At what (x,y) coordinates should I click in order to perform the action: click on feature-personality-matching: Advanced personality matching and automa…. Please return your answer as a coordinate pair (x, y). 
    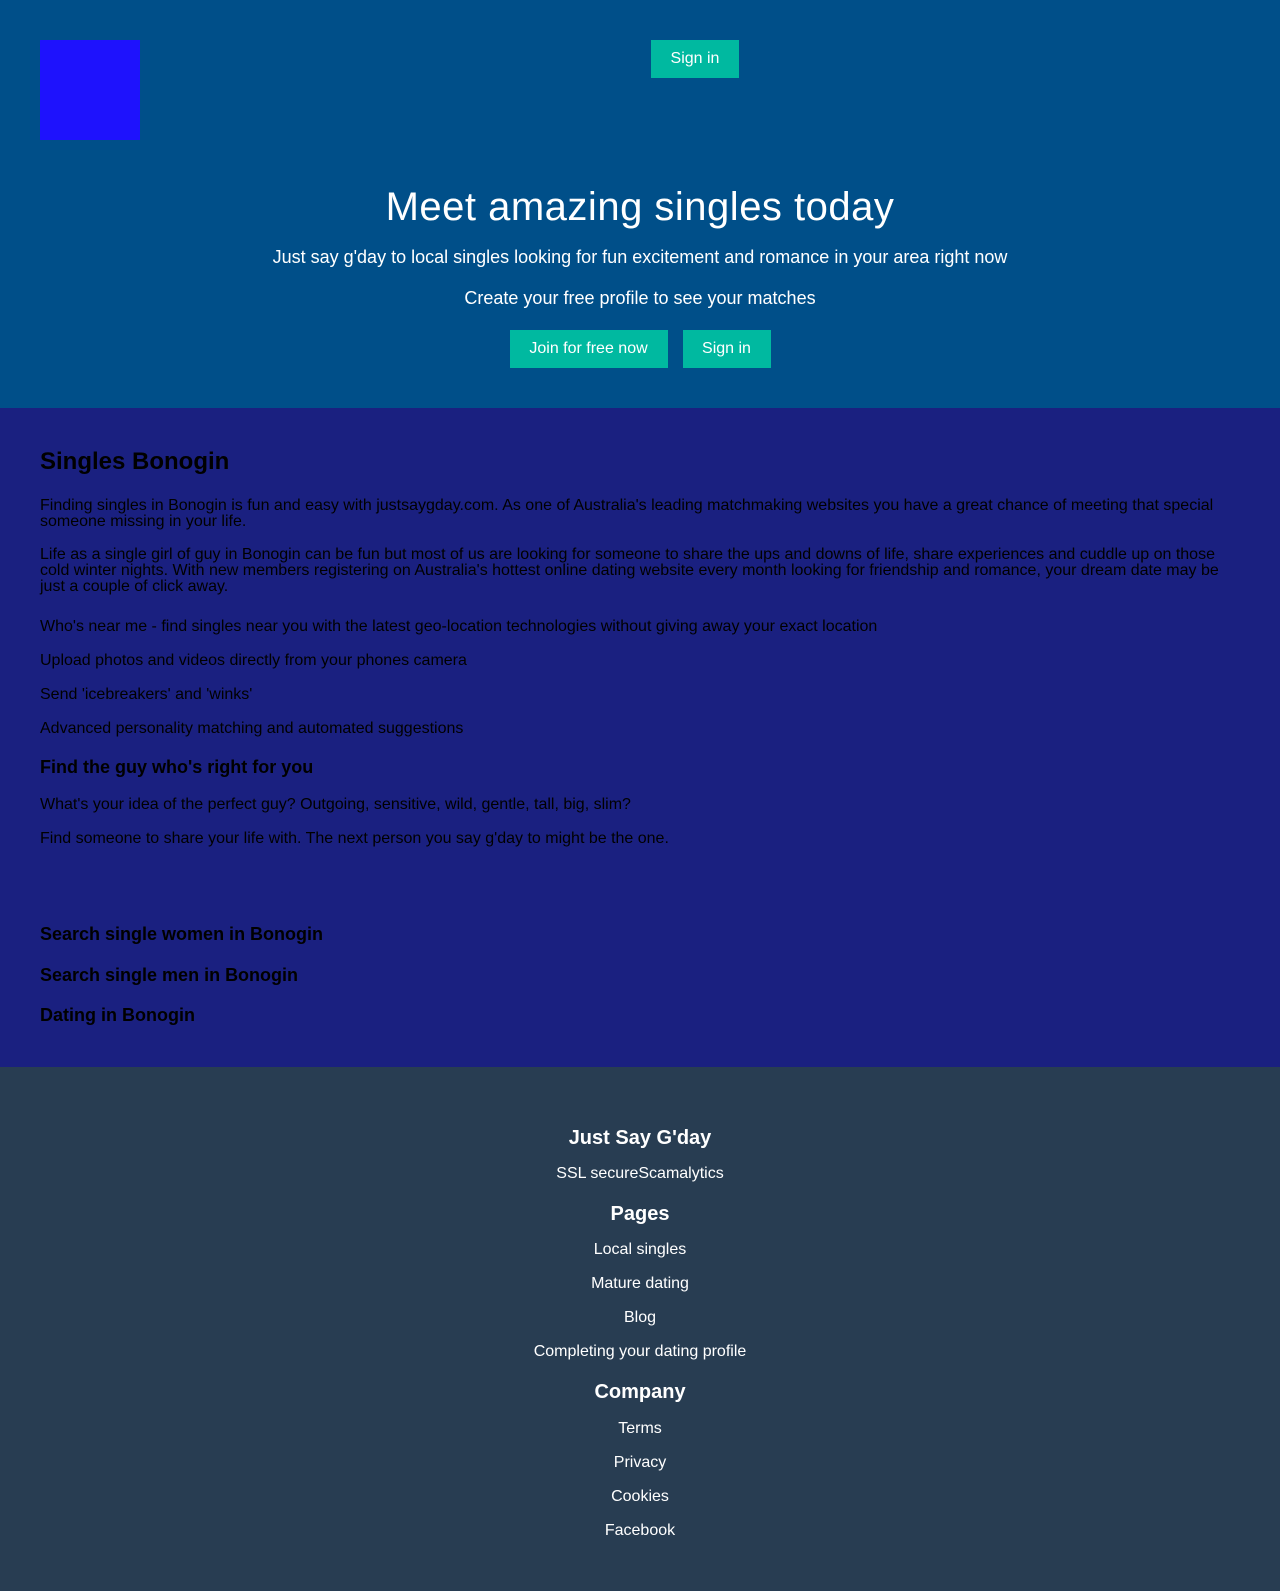
    Looking at the image, I should click on (252, 728).